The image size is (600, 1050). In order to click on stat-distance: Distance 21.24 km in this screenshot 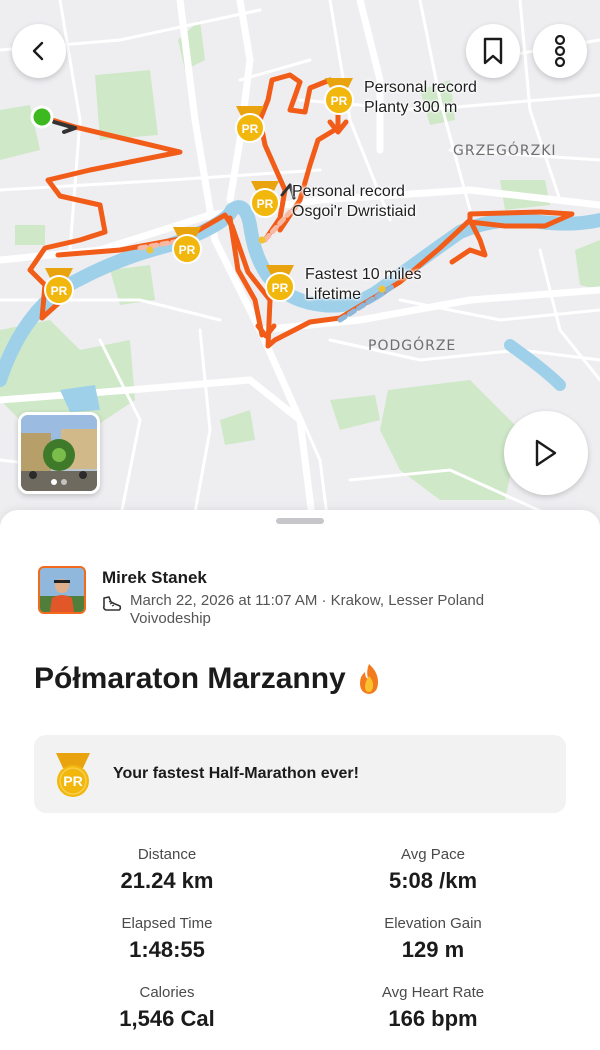, I will do `click(167, 870)`.